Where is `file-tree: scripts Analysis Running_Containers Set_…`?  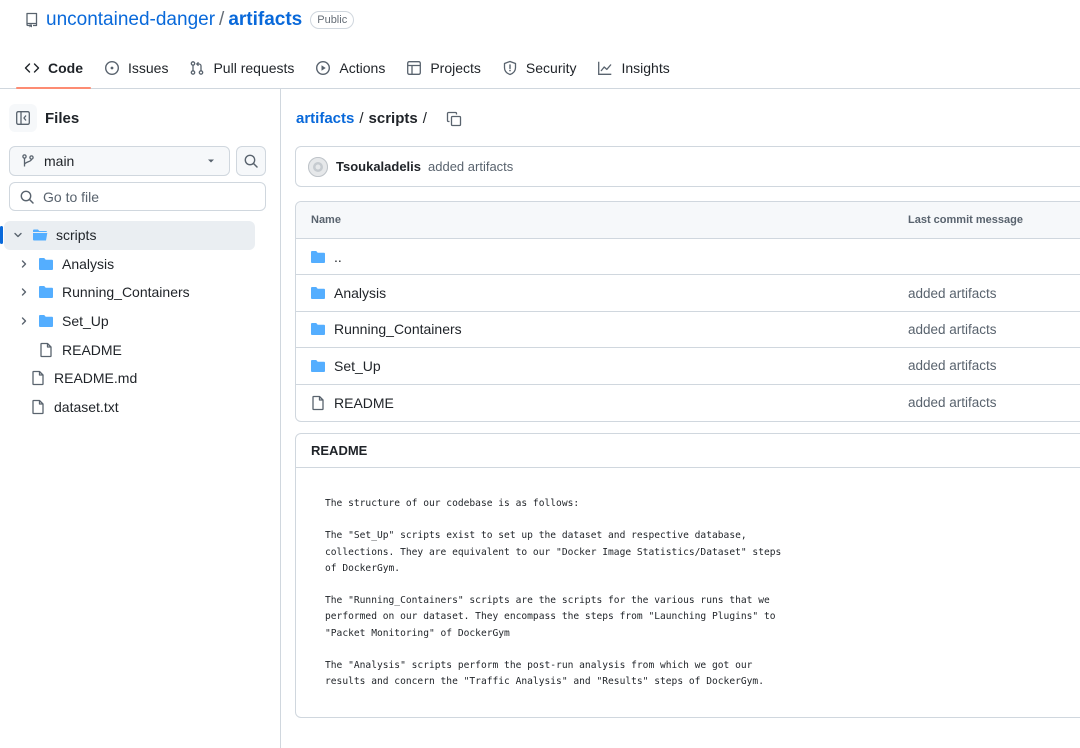 file-tree: scripts Analysis Running_Containers Set_… is located at coordinates (140, 321).